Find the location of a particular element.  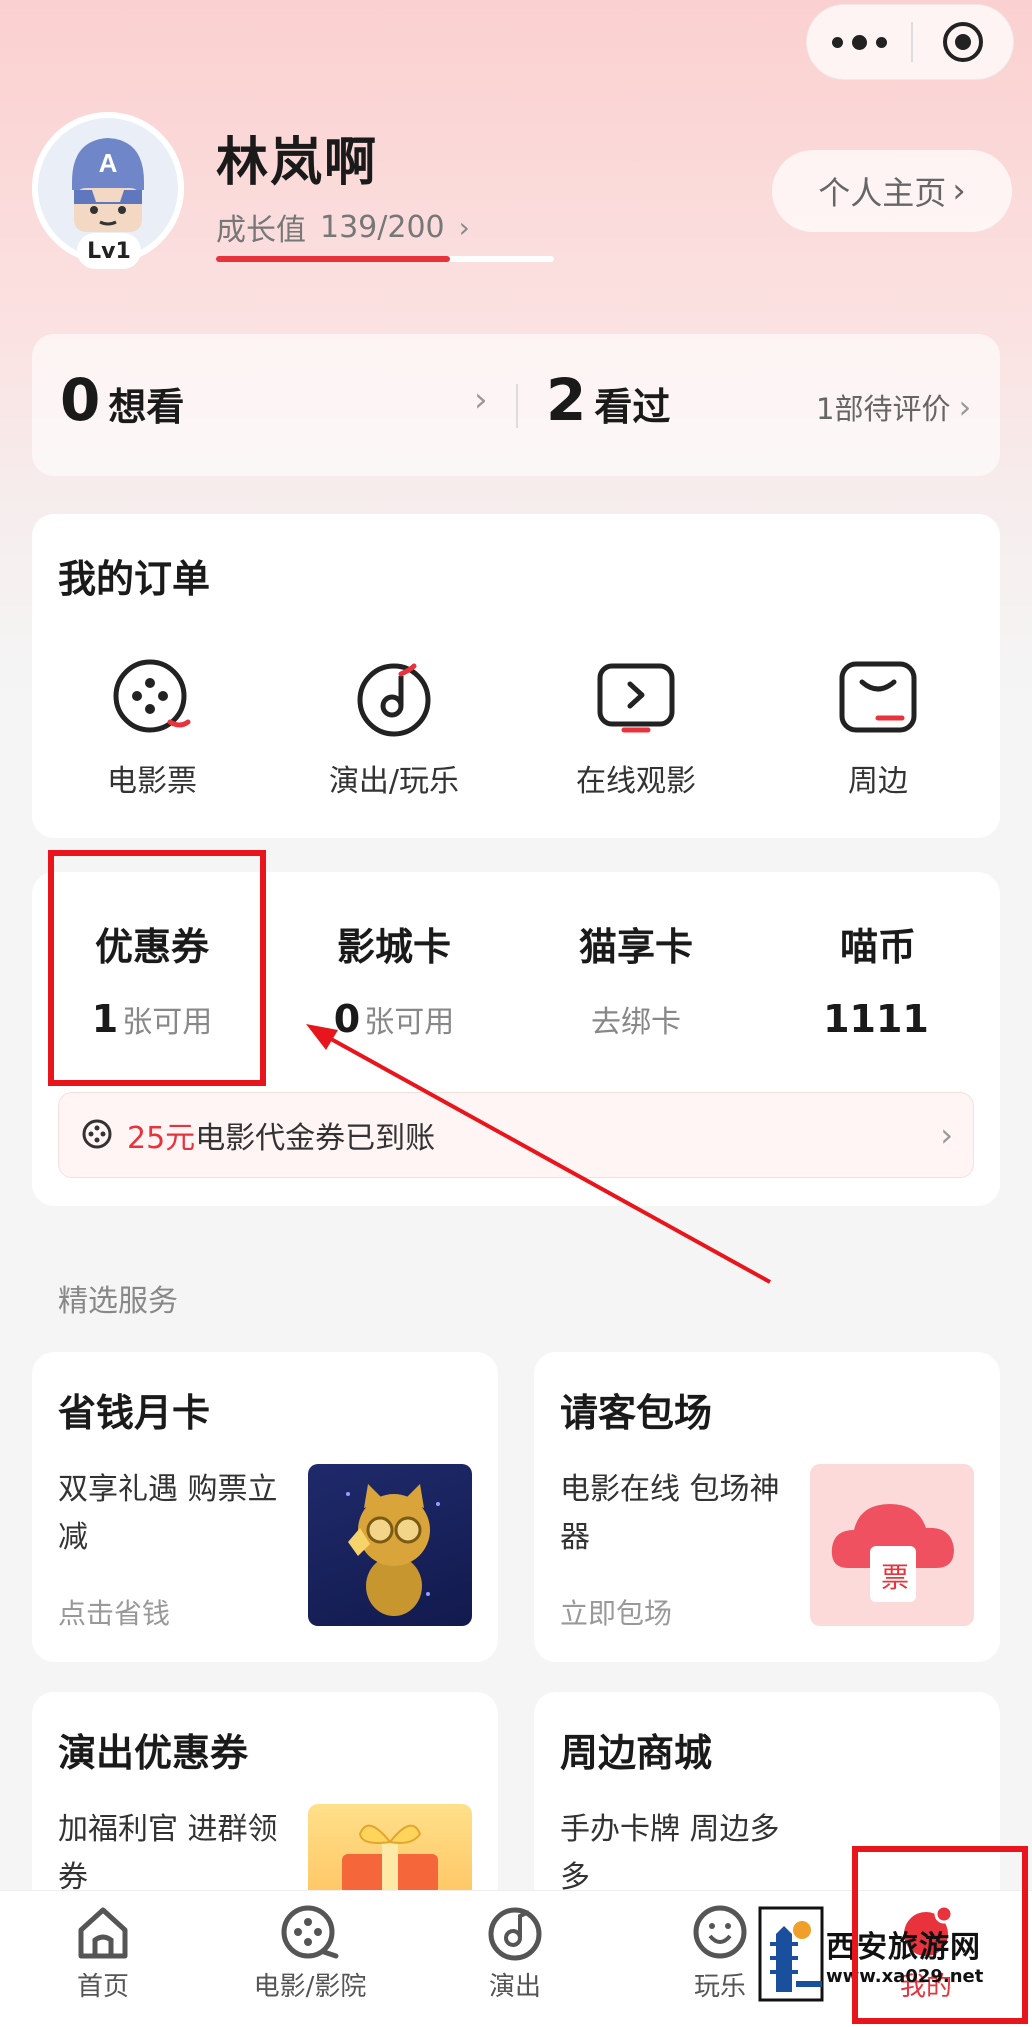

tab-label: 首页 is located at coordinates (102, 1987).